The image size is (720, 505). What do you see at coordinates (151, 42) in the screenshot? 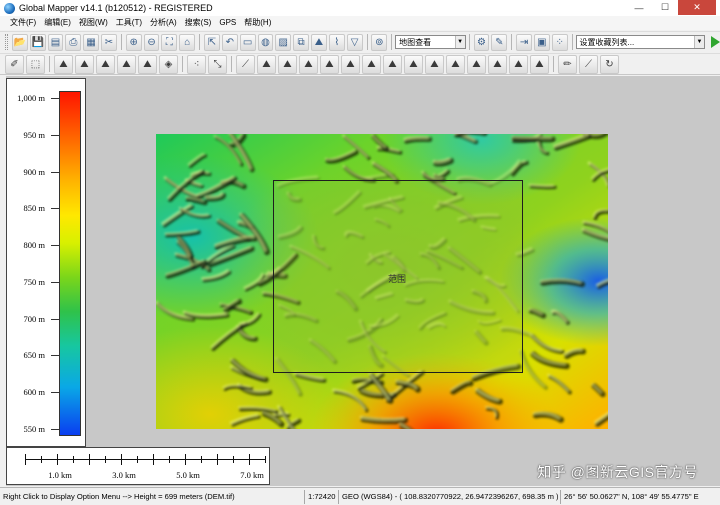
I see `zoom-out-icon: ⊖` at bounding box center [151, 42].